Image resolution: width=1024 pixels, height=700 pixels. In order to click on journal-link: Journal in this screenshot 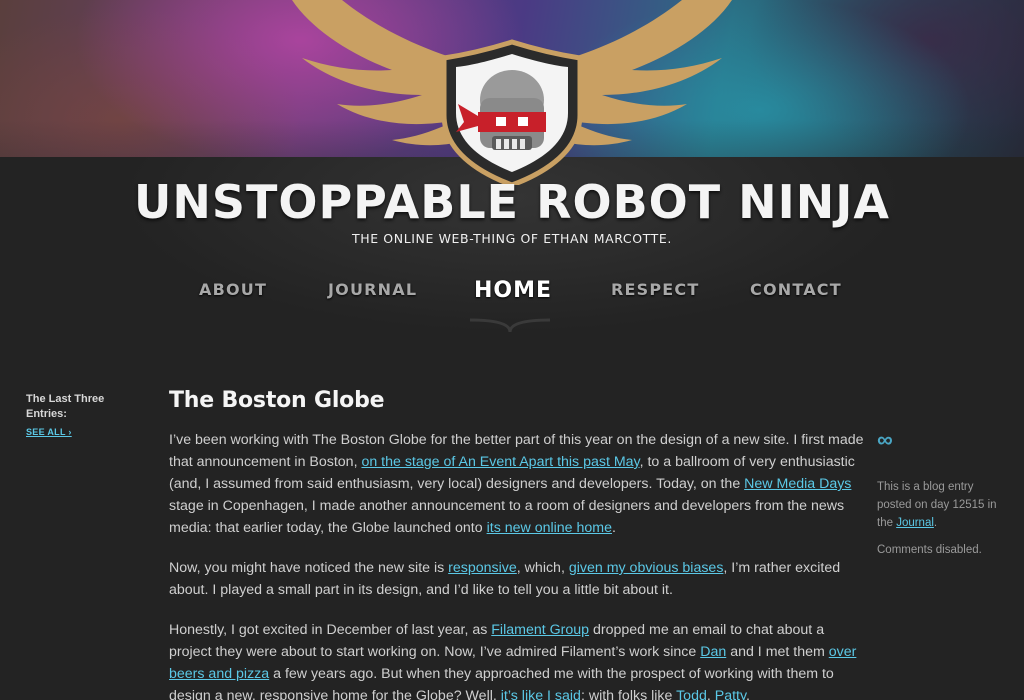, I will do `click(915, 523)`.